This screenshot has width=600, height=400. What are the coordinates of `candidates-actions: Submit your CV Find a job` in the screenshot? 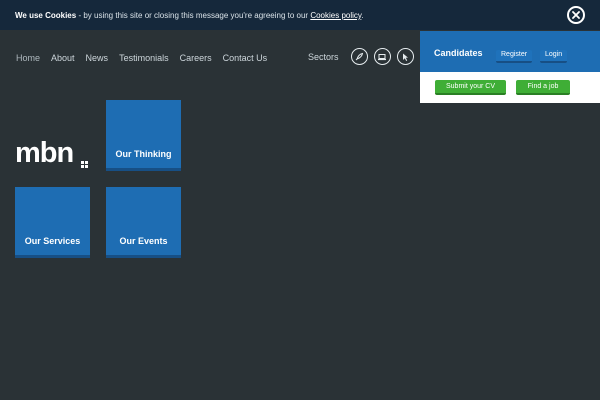 It's located at (510, 87).